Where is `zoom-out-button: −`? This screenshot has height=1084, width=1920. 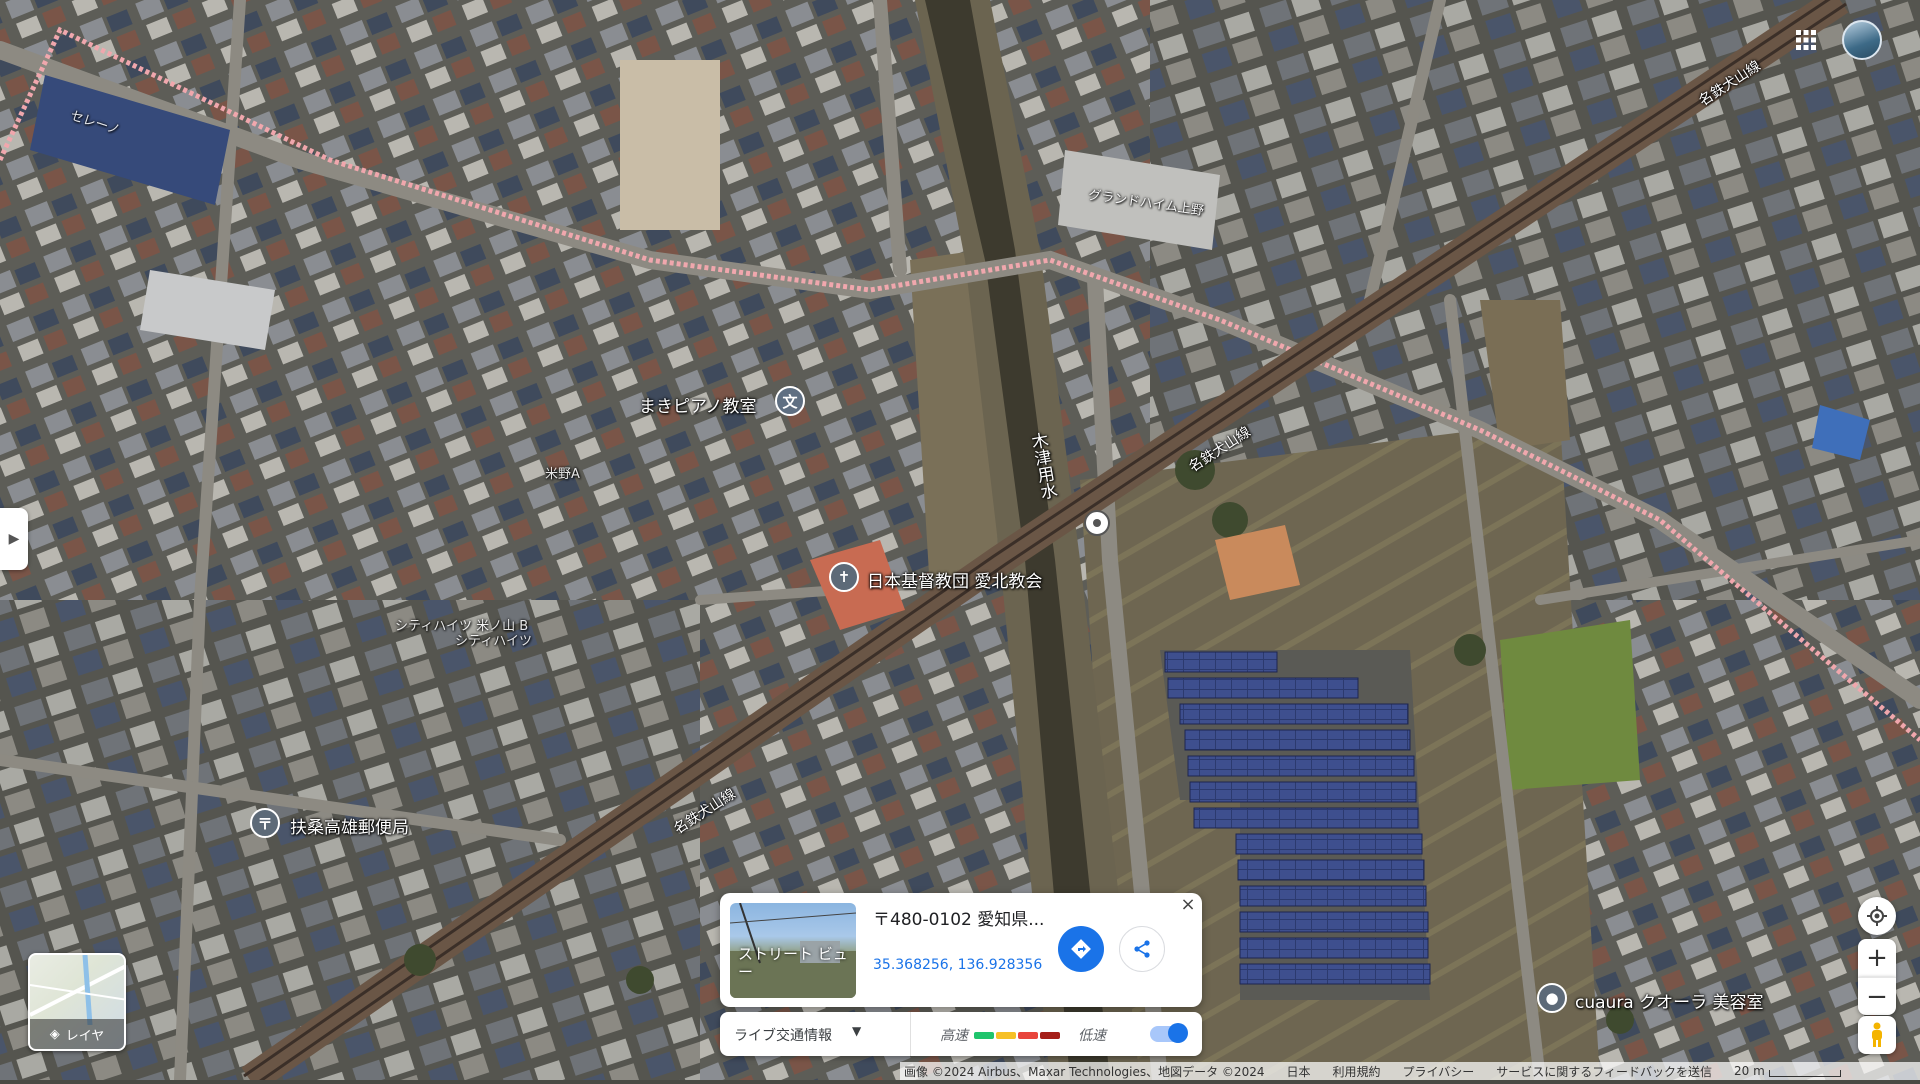
zoom-out-button: − is located at coordinates (1877, 996).